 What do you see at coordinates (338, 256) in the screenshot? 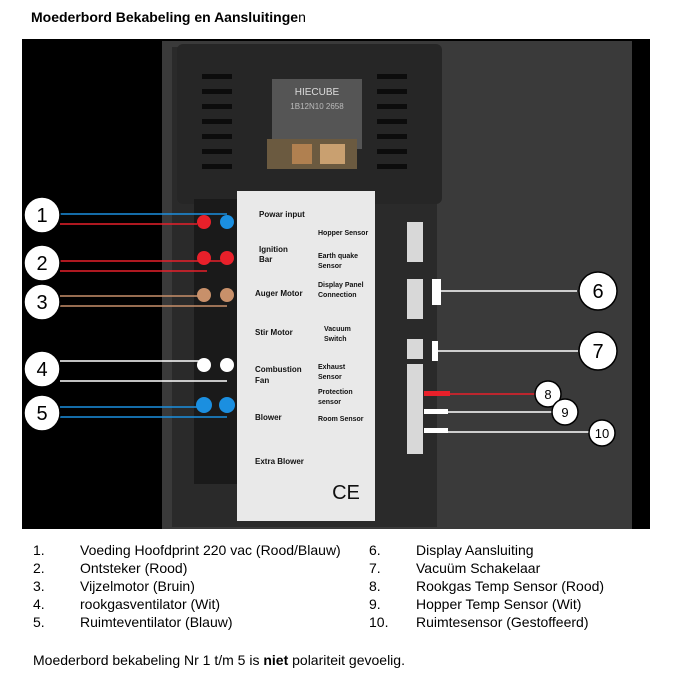
I see `label-earth-quake: Earth quake` at bounding box center [338, 256].